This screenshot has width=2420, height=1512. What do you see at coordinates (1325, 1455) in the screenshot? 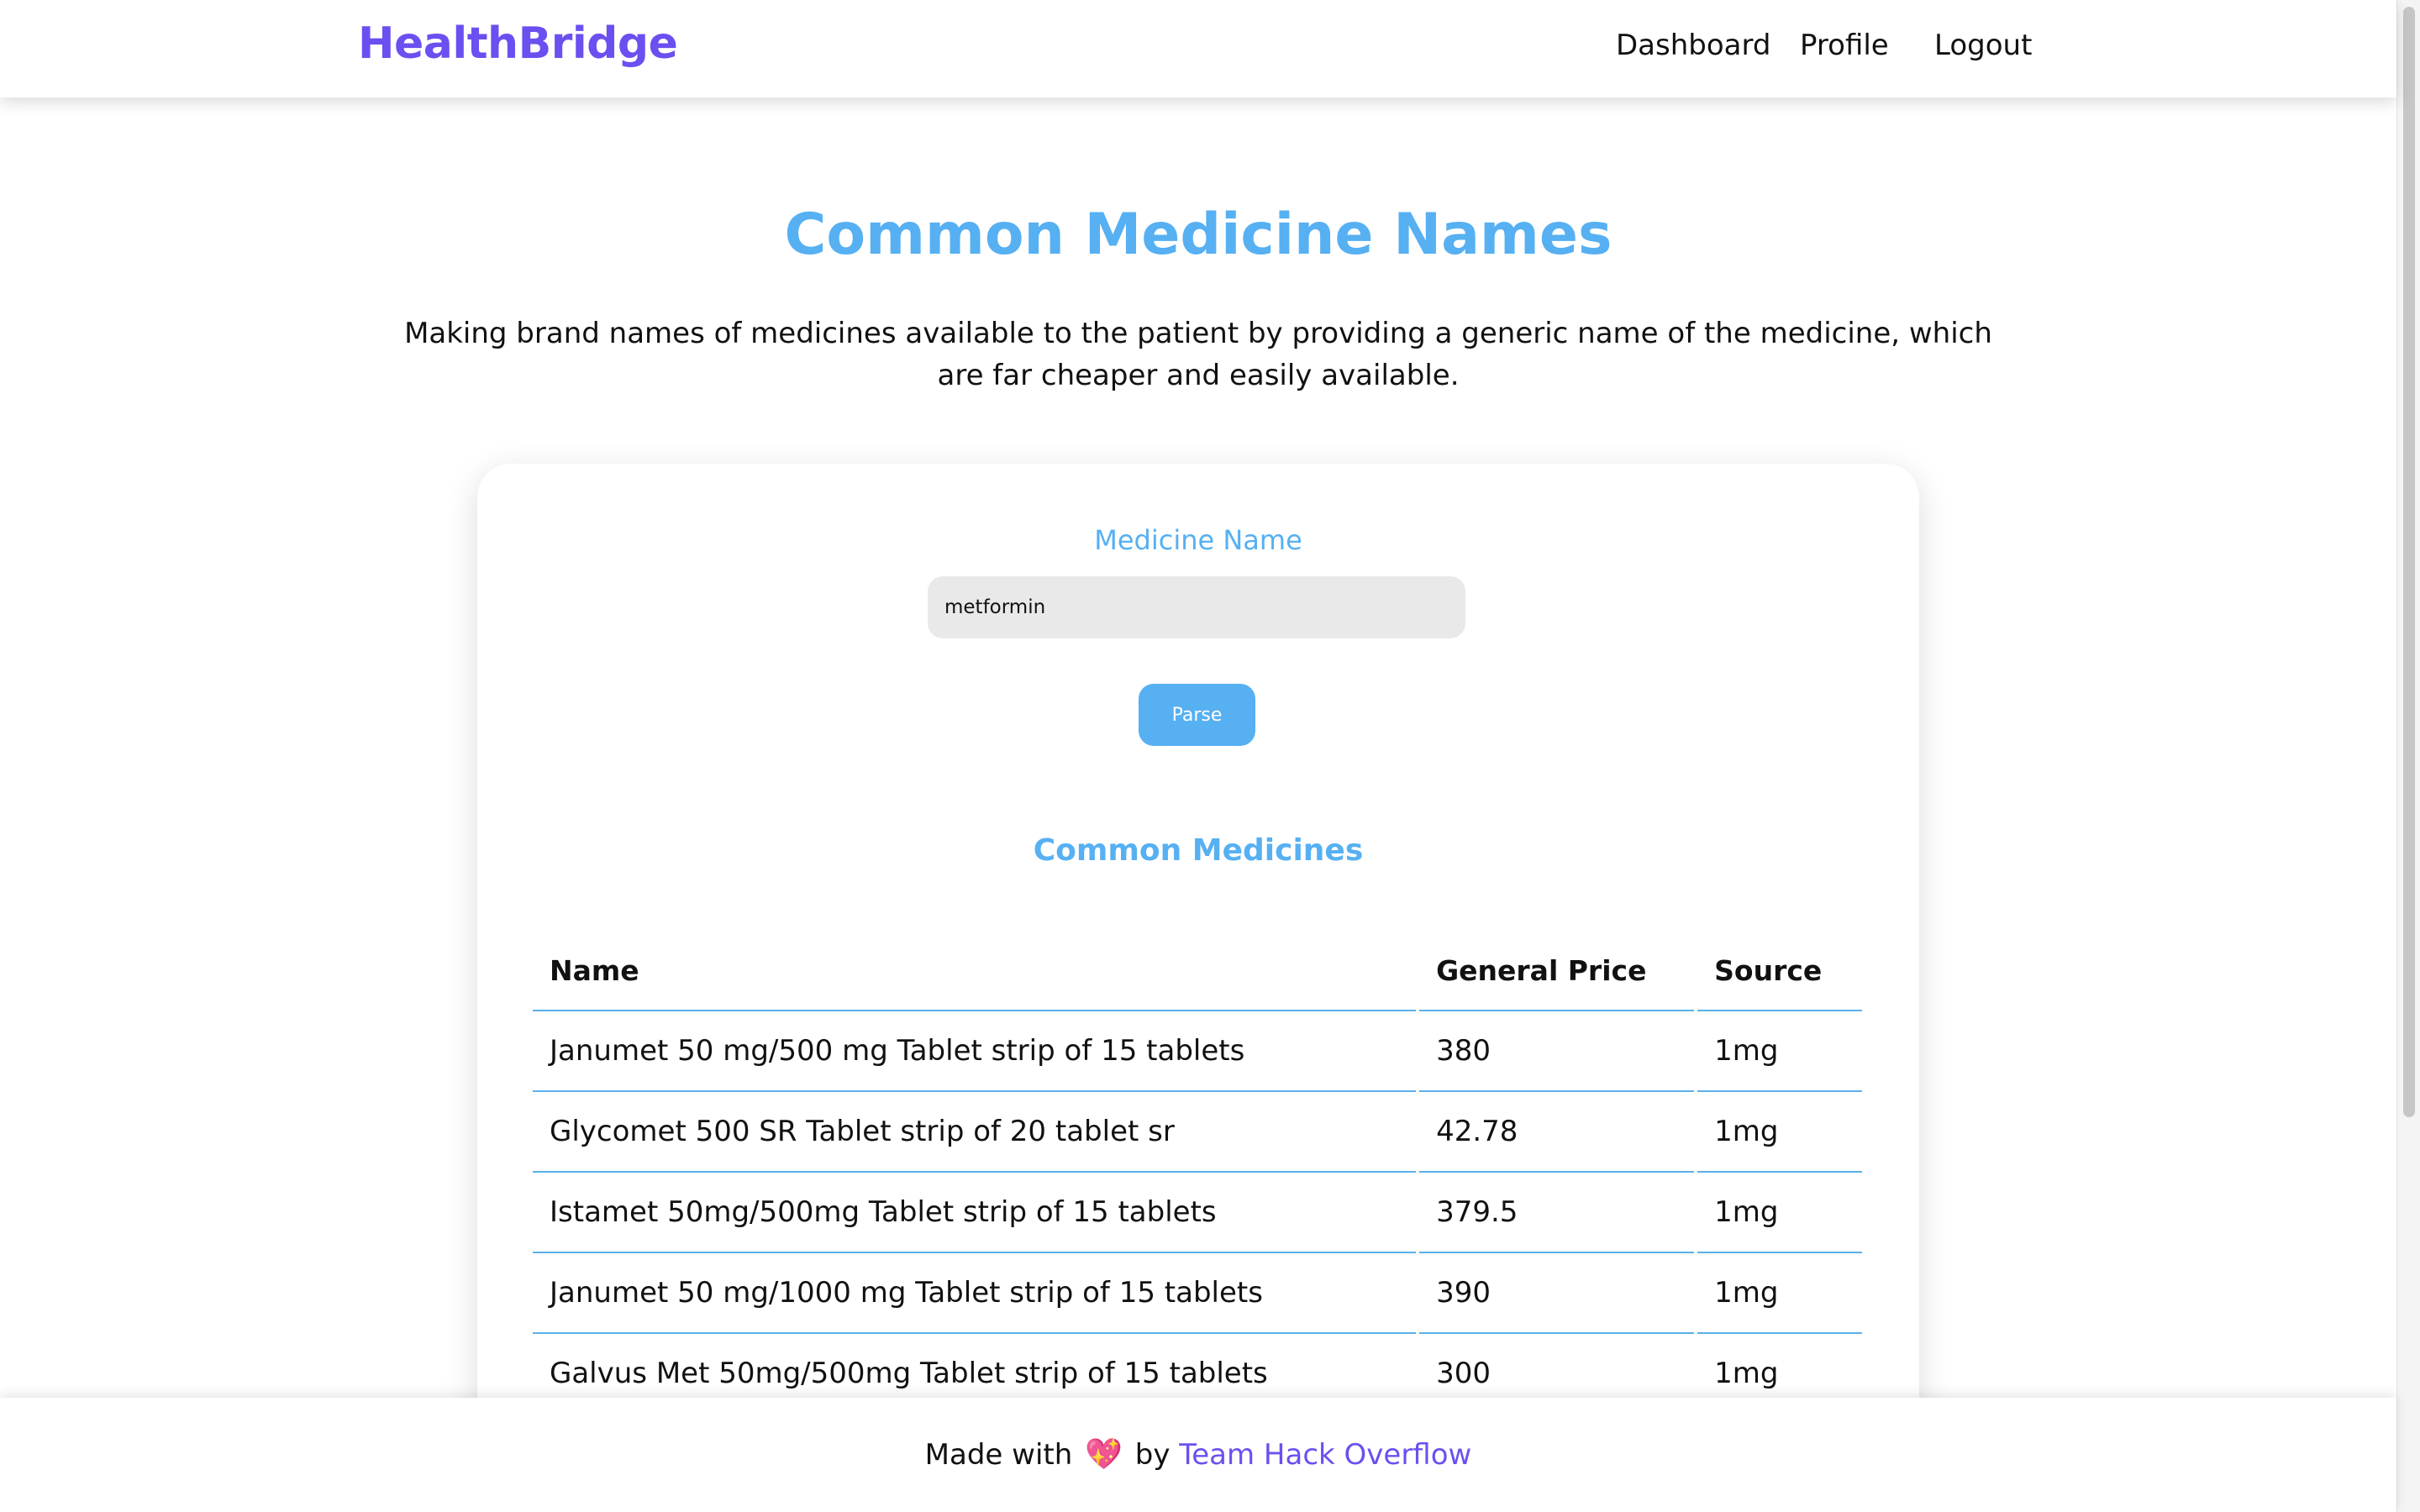
I see `team-link: Team Hack Overflow` at bounding box center [1325, 1455].